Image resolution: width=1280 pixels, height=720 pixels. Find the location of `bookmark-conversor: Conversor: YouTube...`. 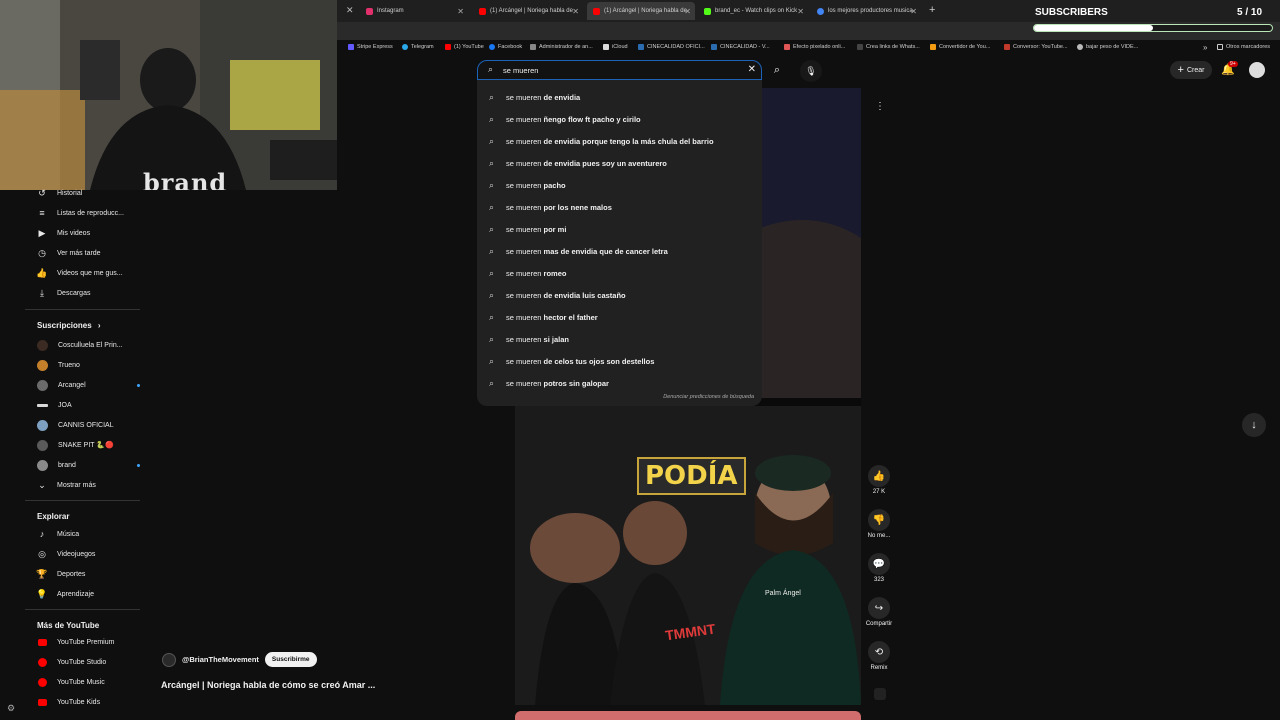

bookmark-conversor: Conversor: YouTube... is located at coordinates (1036, 47).